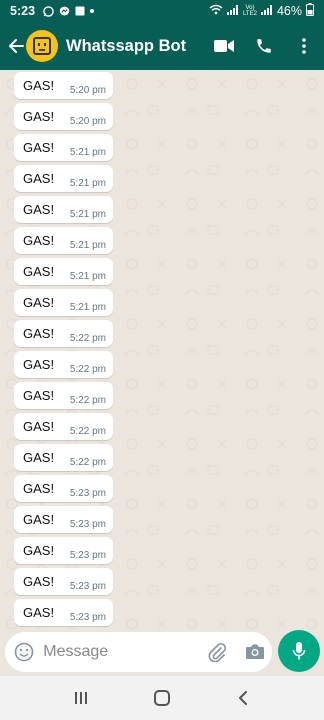 The width and height of the screenshot is (324, 720). I want to click on composer, so click(162, 653).